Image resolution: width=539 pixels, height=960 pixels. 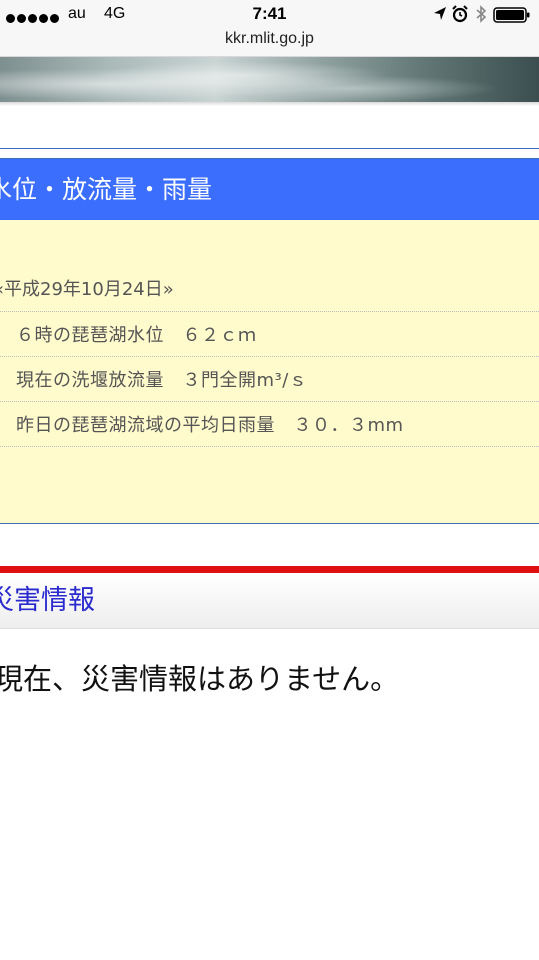 I want to click on discharge-row: 現在の洗堰放流量 ３門全開m³/ｓ, so click(x=269, y=378).